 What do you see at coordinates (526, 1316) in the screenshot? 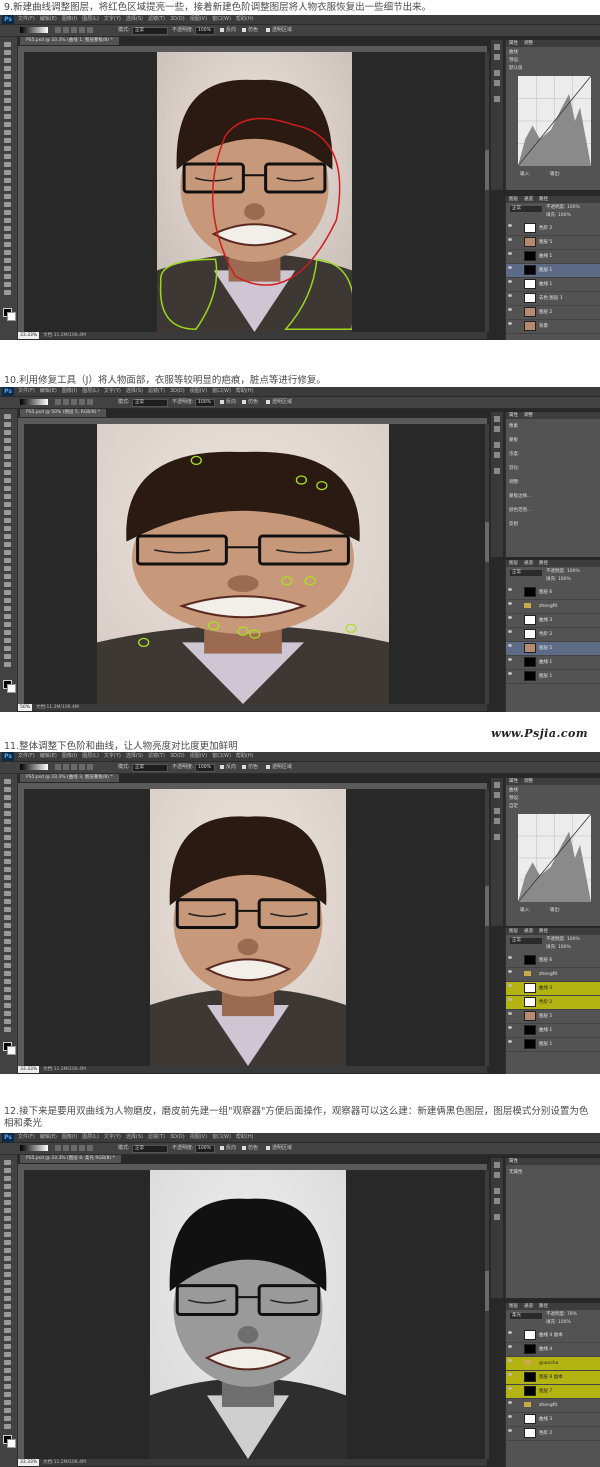
I see `blend-mode-select: 柔光` at bounding box center [526, 1316].